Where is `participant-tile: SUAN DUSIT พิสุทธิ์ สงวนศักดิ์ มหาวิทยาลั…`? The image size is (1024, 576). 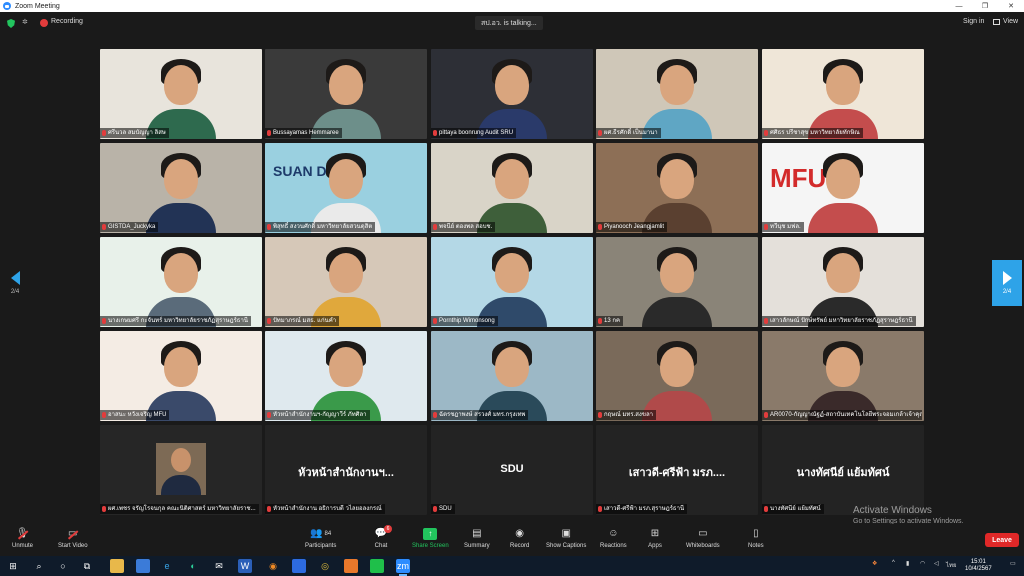 participant-tile: SUAN DUSIT พิสุทธิ์ สงวนศักดิ์ มหาวิทยาลั… is located at coordinates (346, 188).